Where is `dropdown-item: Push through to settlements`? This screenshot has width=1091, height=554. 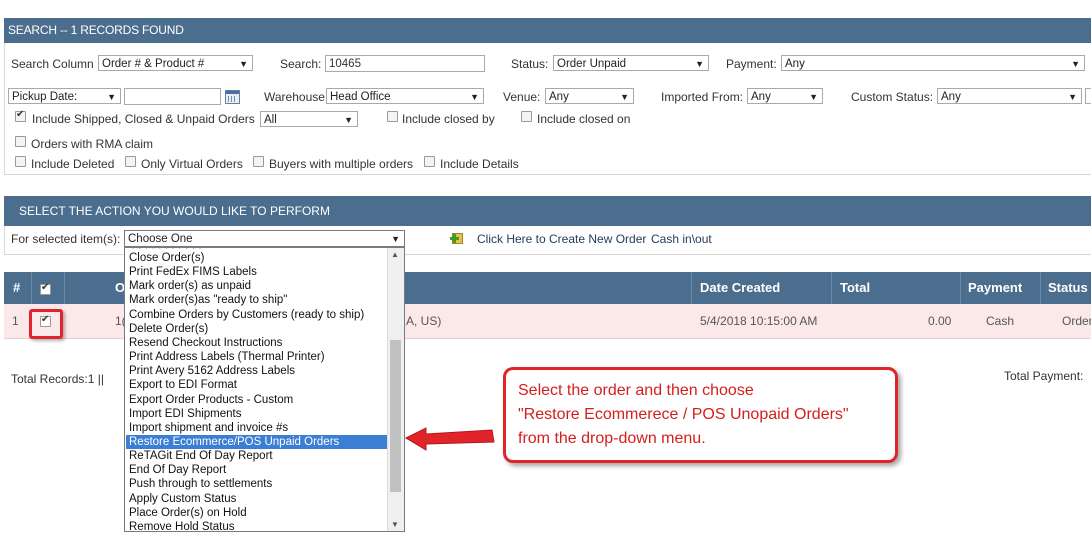
dropdown-item: Push through to settlements is located at coordinates (200, 484).